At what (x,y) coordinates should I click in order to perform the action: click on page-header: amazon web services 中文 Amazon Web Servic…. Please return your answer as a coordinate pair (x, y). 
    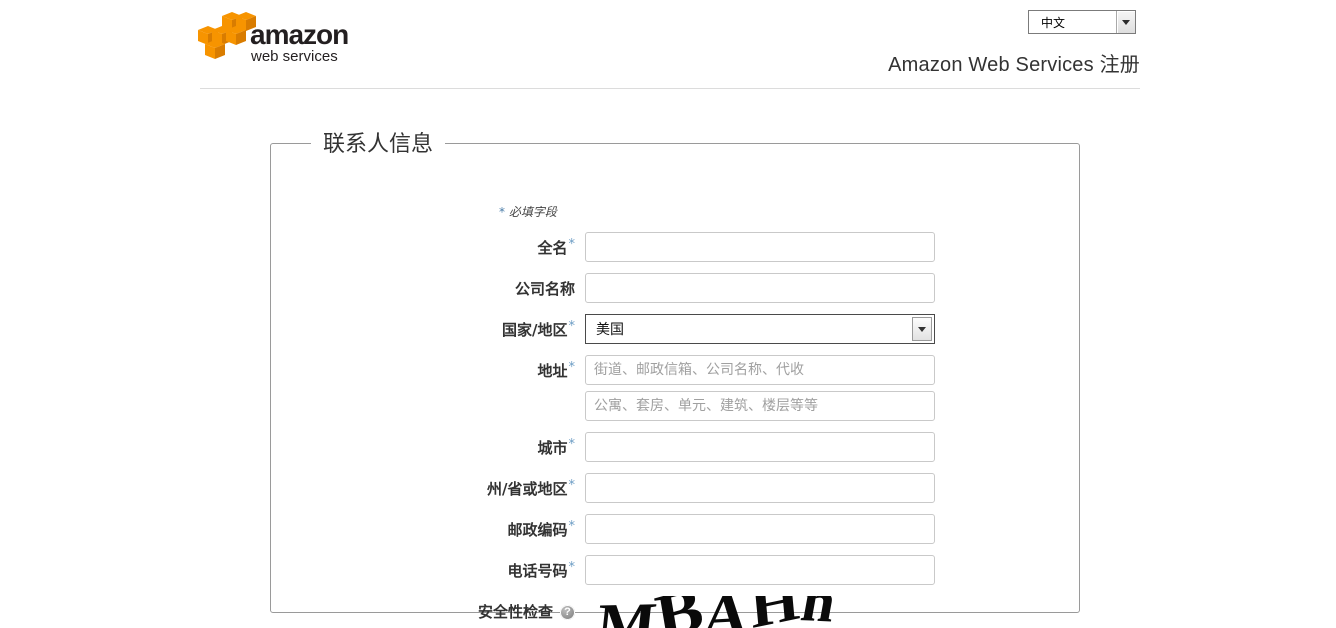
    Looking at the image, I should click on (668, 45).